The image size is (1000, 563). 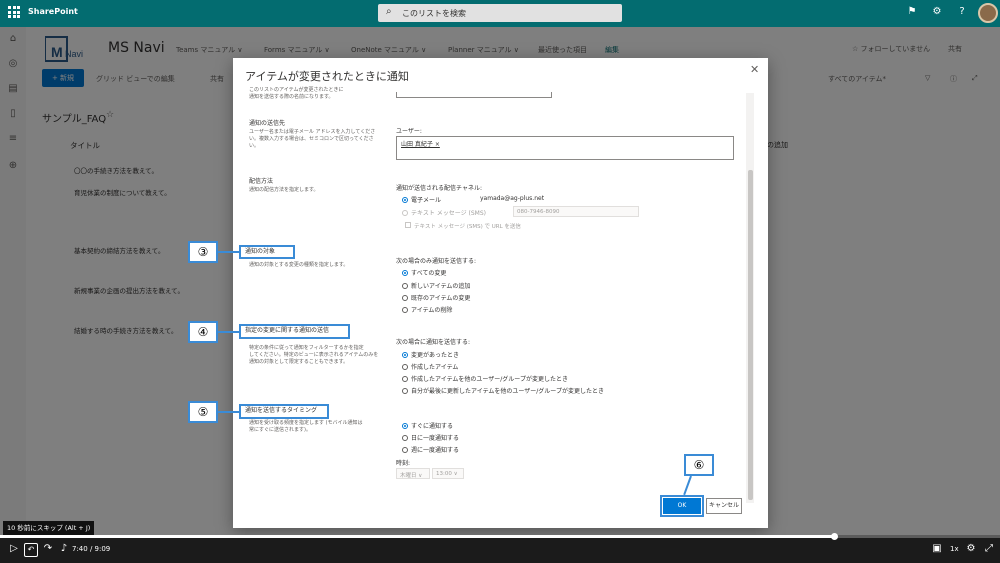 I want to click on section-title-delivery: 配信方法, so click(x=261, y=181).